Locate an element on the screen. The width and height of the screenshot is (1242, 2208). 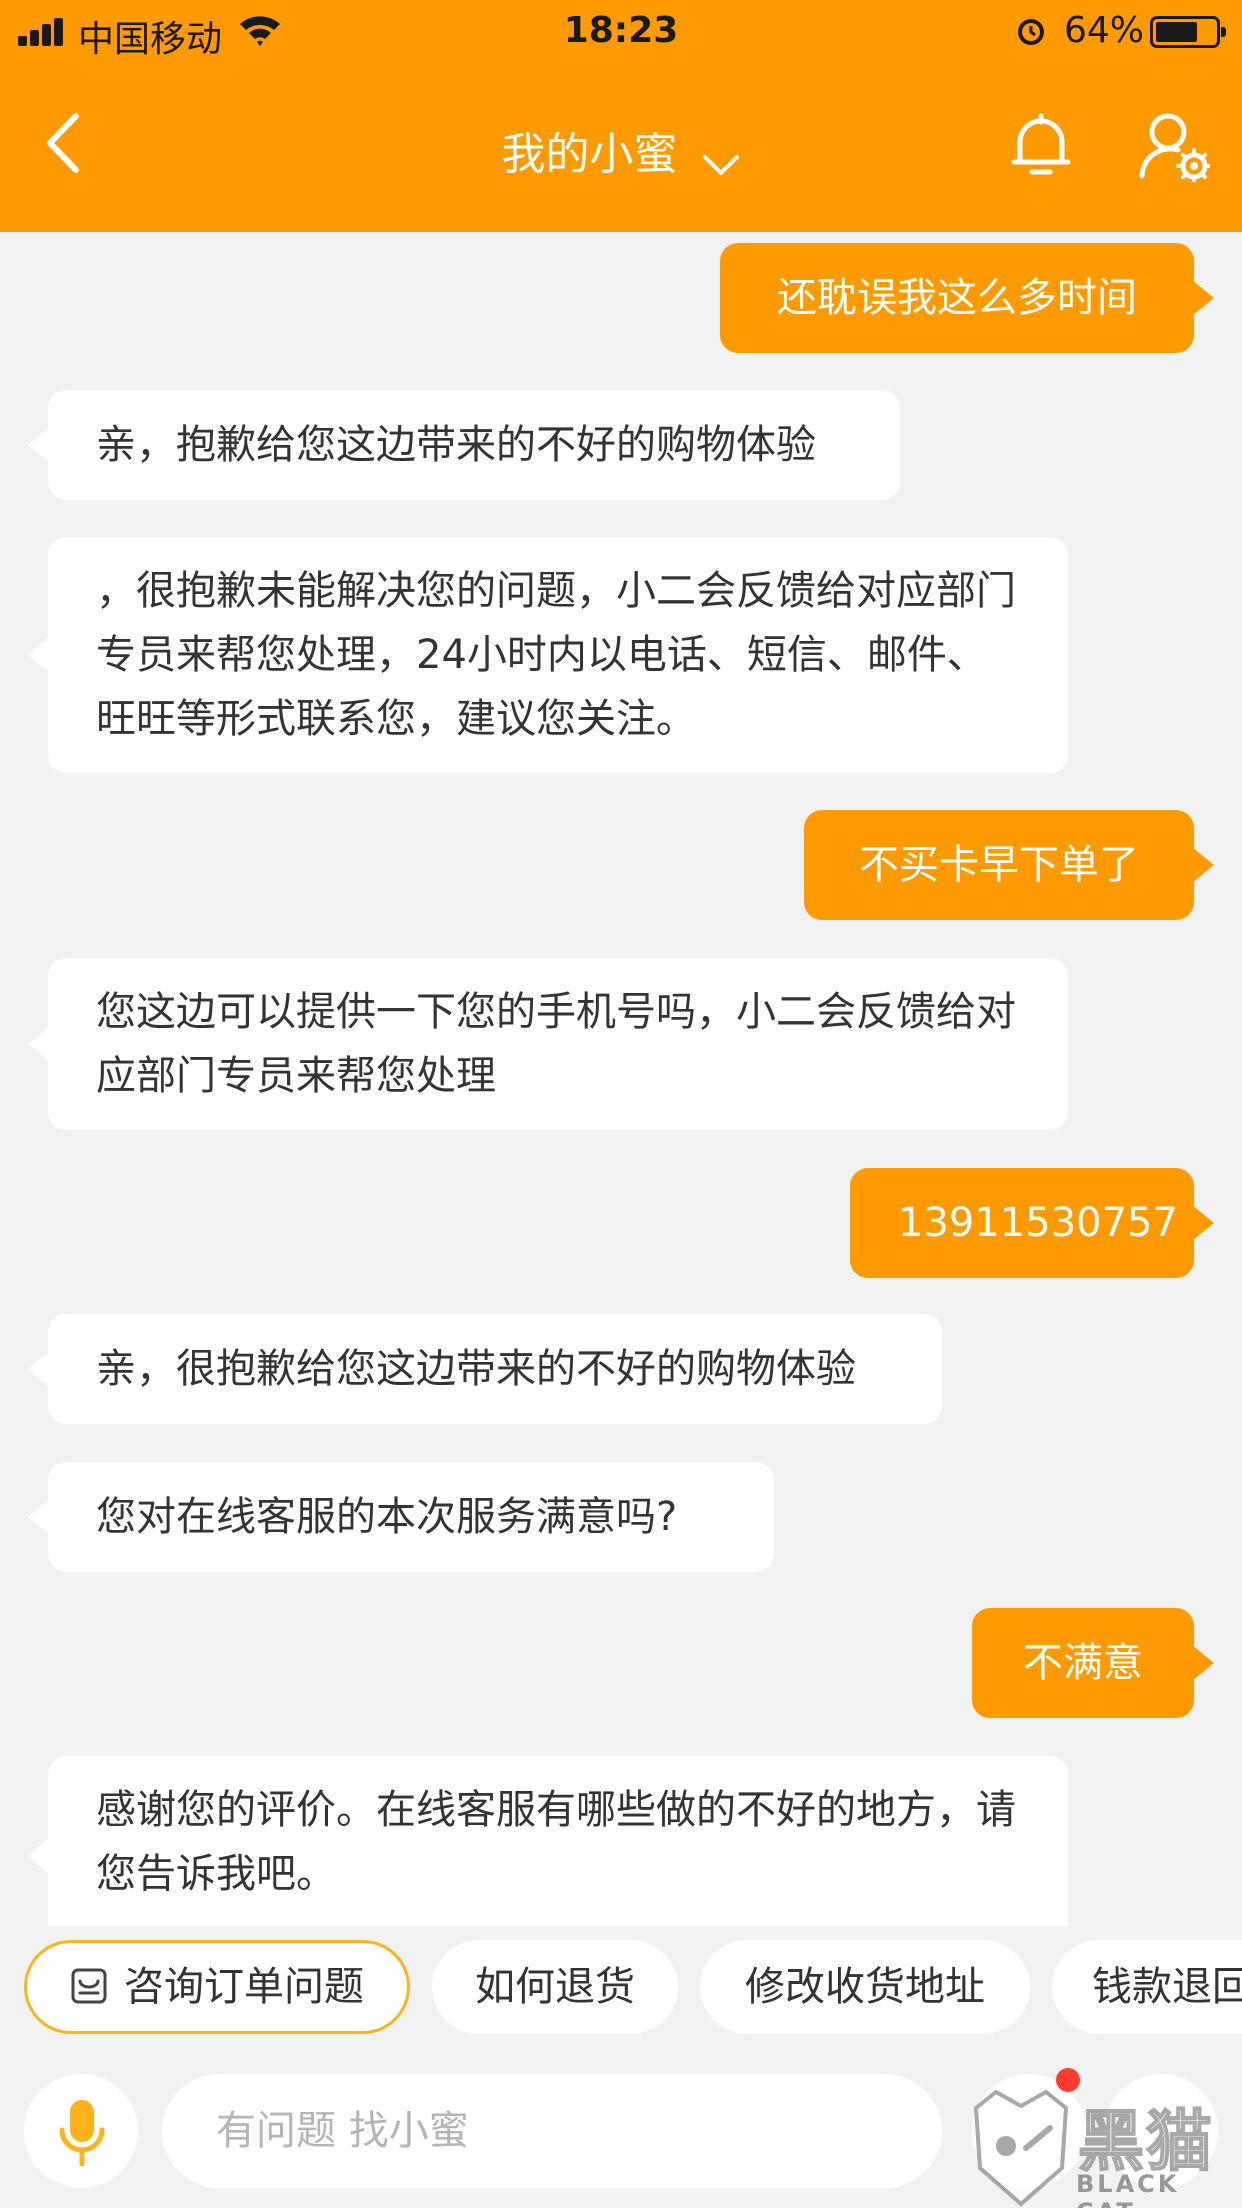
message-bubble-sent: 不满意 is located at coordinates (1093, 1663).